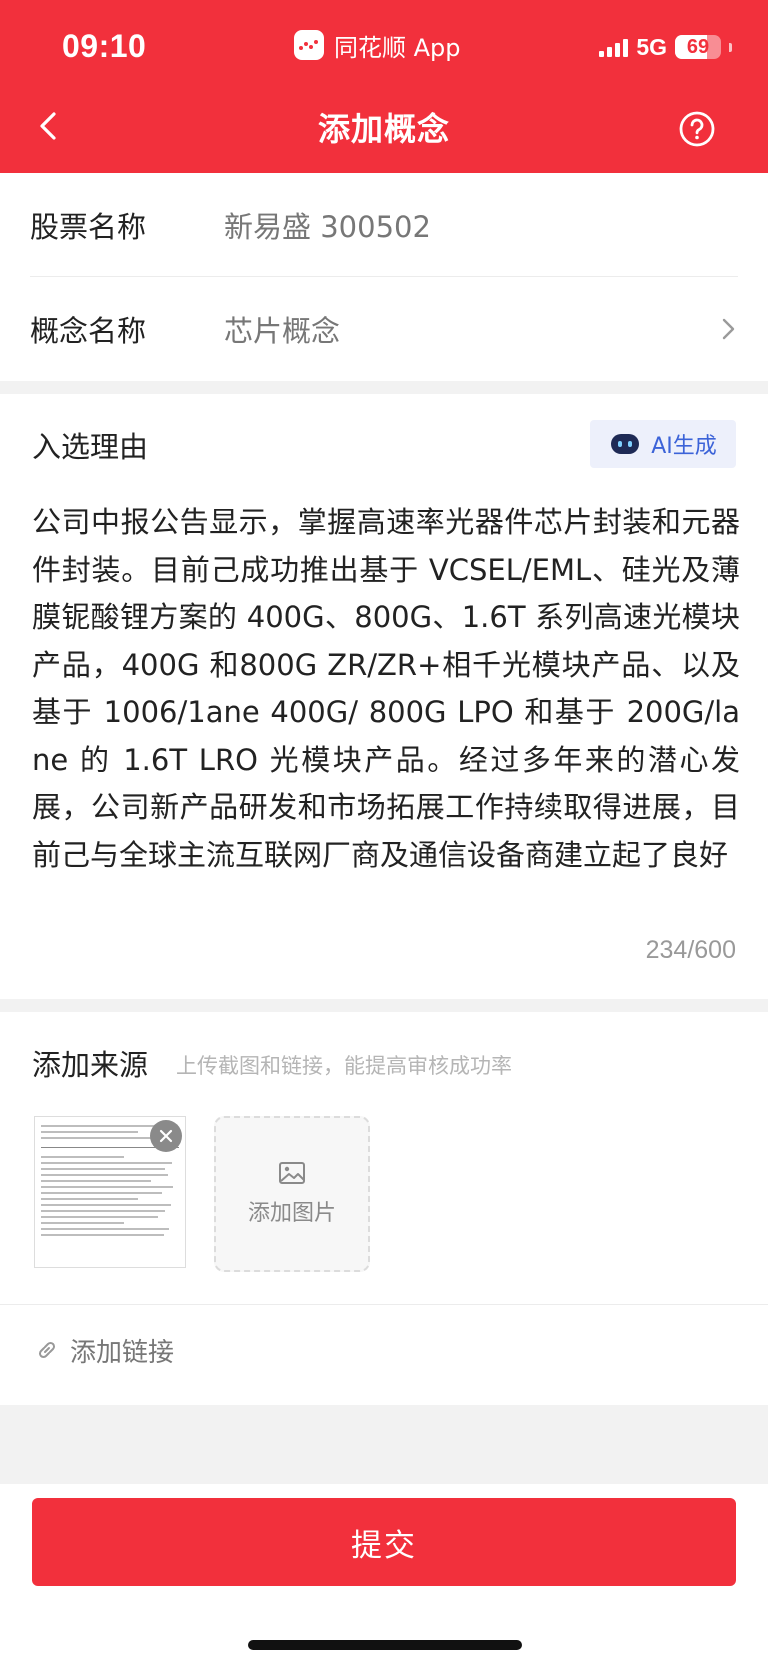 The width and height of the screenshot is (768, 1663). What do you see at coordinates (309, 45) in the screenshot?
I see `app-logo-icon` at bounding box center [309, 45].